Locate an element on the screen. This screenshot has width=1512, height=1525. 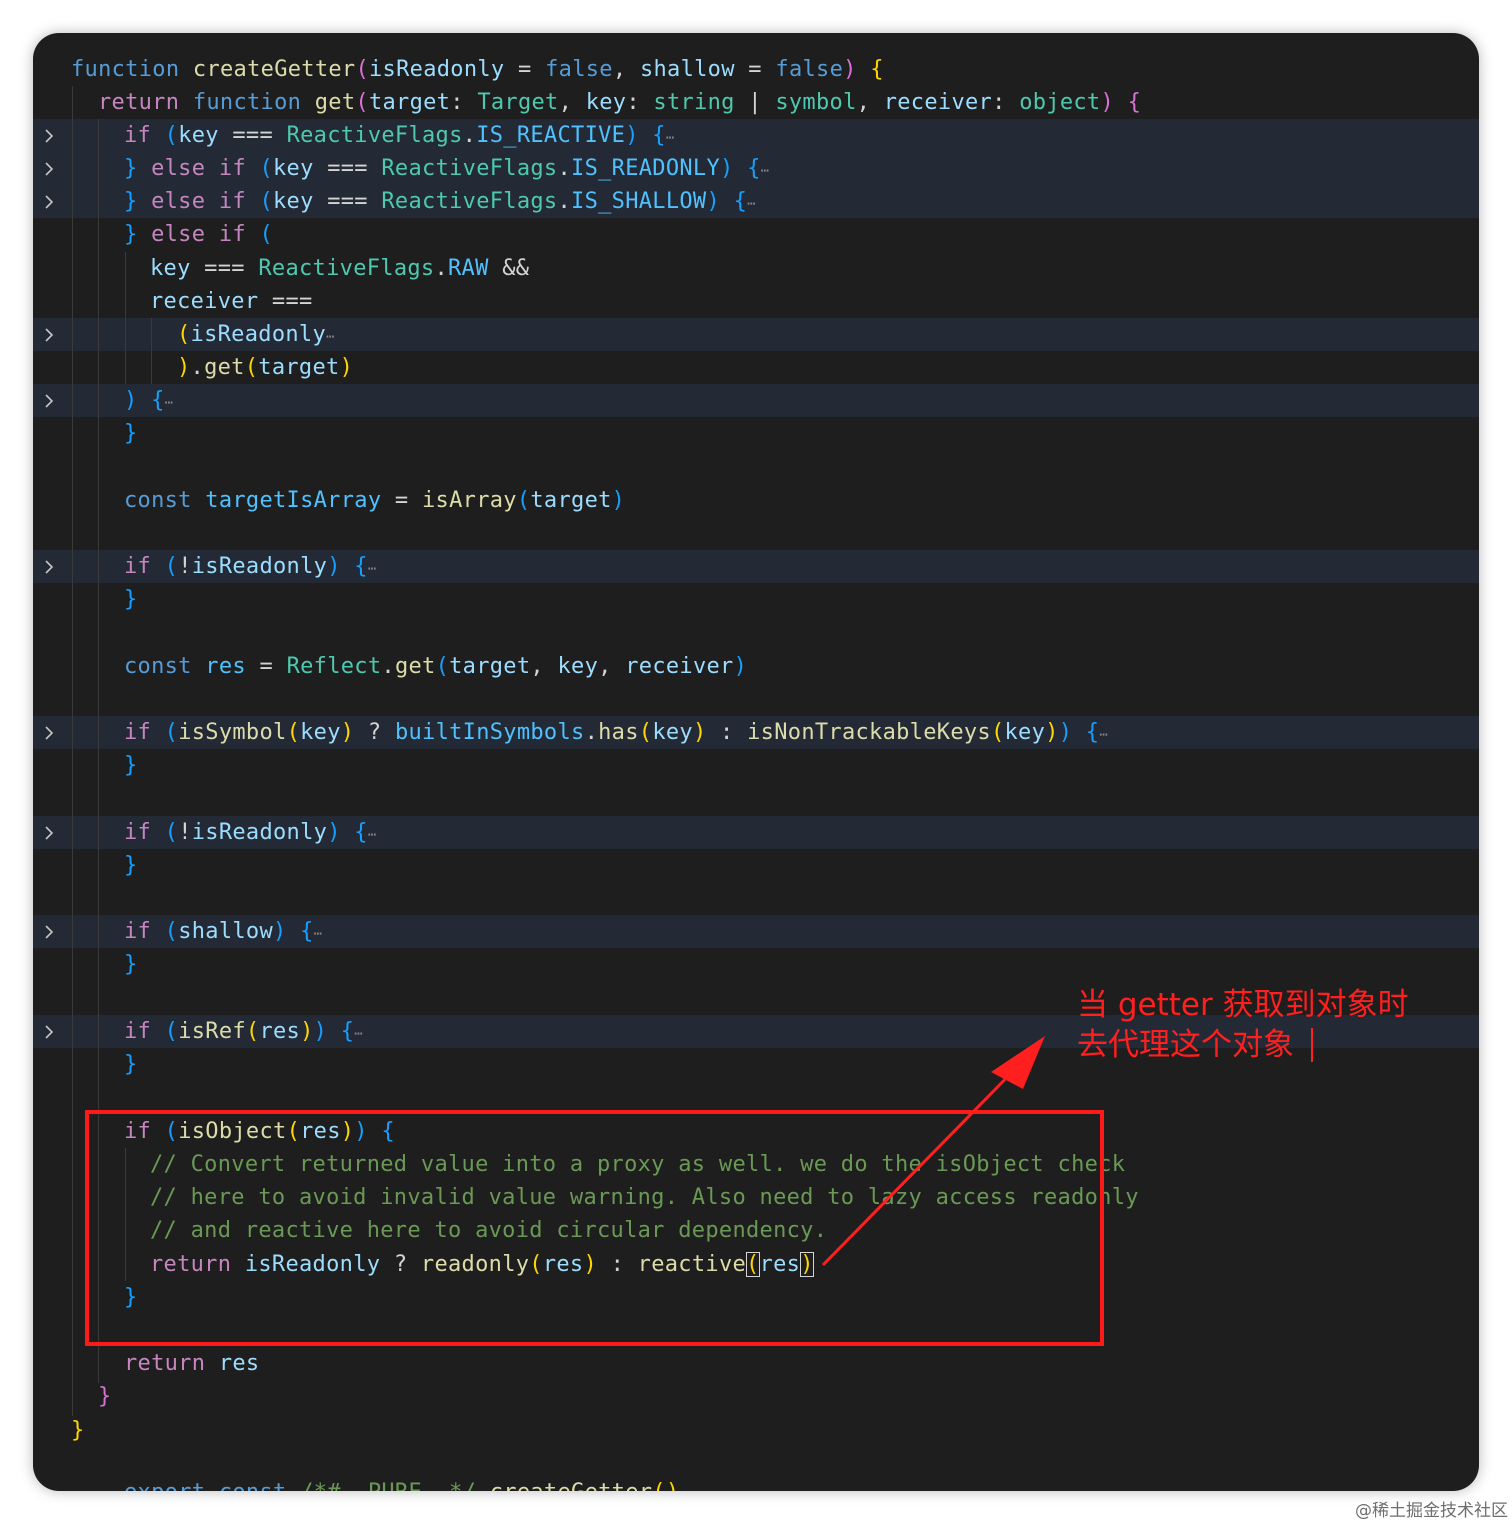
annotation-text: 当 getter 获取到对象时 去代理这个对象 is located at coordinates (1277, 1025).